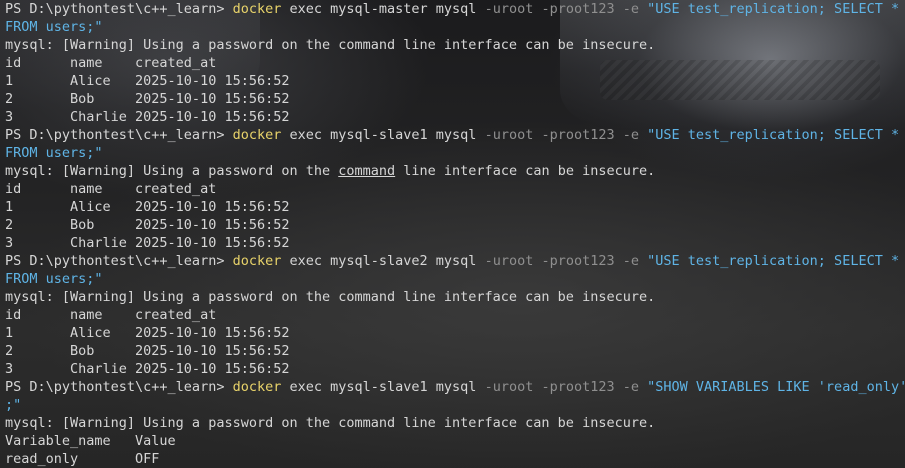 The height and width of the screenshot is (468, 905). I want to click on line-text: read_only OFF, so click(82, 459).